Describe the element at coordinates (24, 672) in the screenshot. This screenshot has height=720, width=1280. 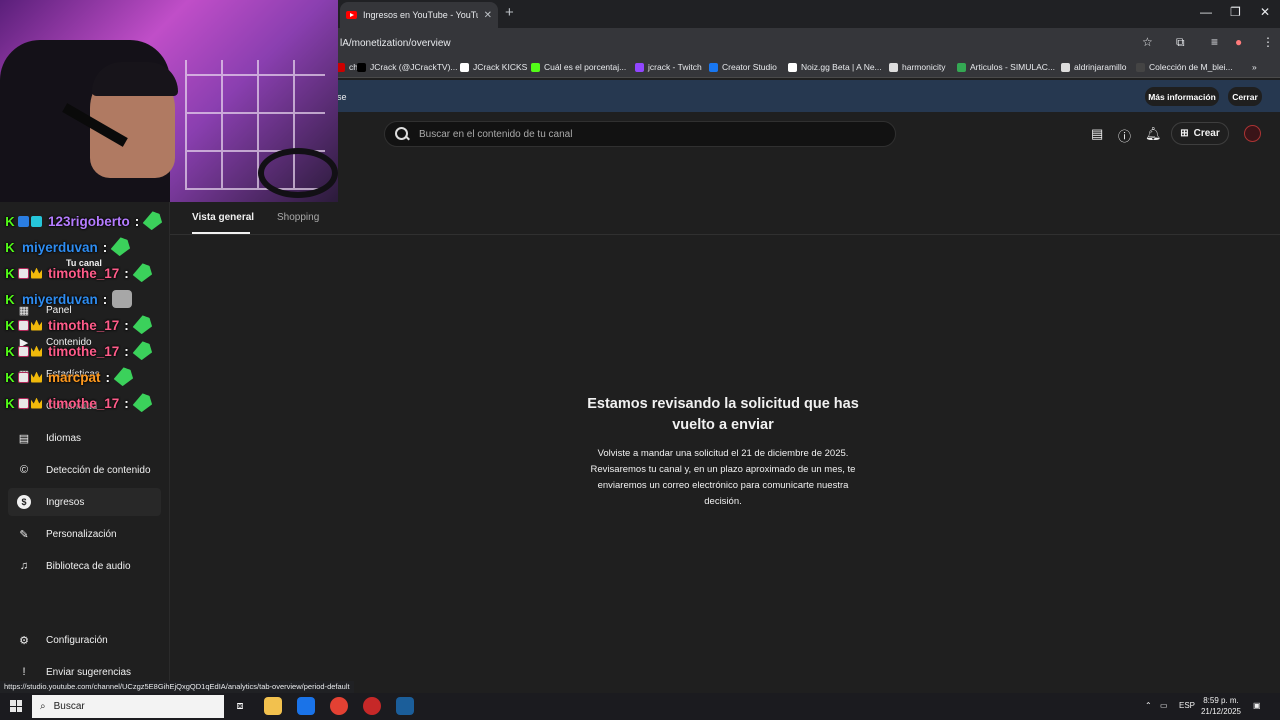
I see `feedback-icon: !` at that location.